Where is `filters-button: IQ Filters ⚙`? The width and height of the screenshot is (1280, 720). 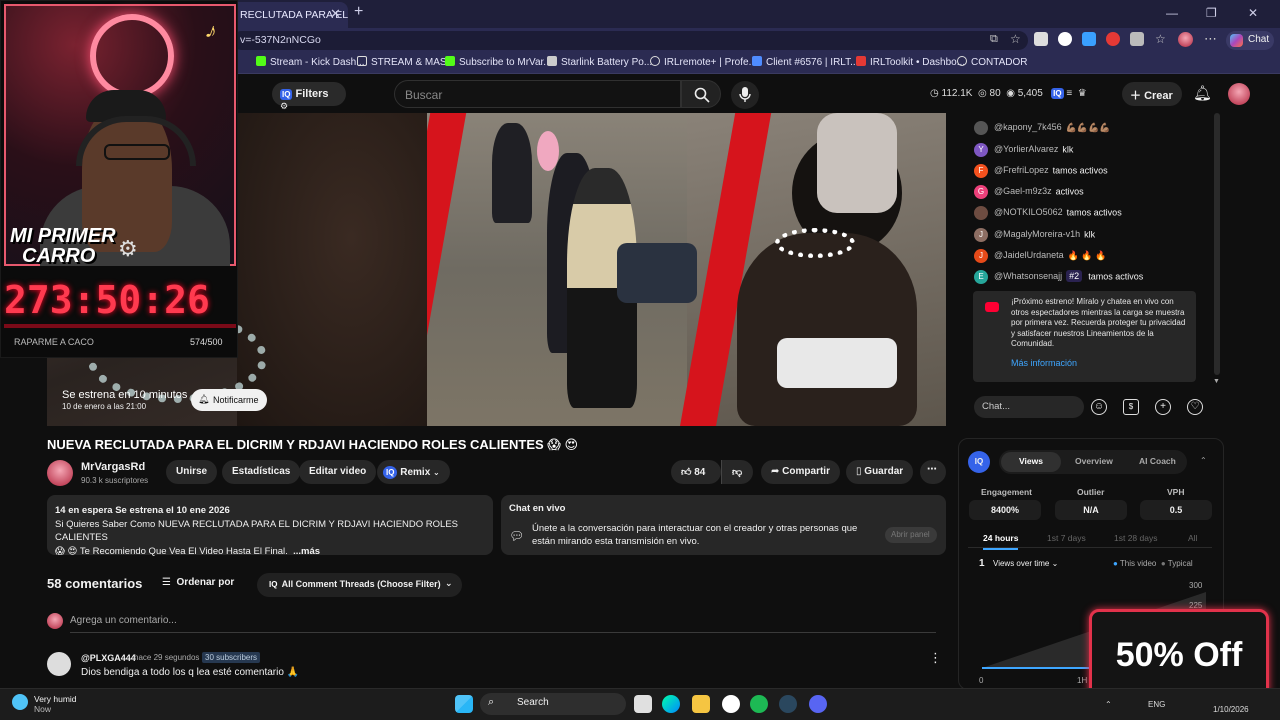
filters-button: IQ Filters ⚙ is located at coordinates (309, 96).